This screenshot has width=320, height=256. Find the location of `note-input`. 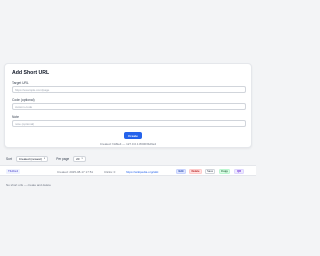

note-input is located at coordinates (129, 123).